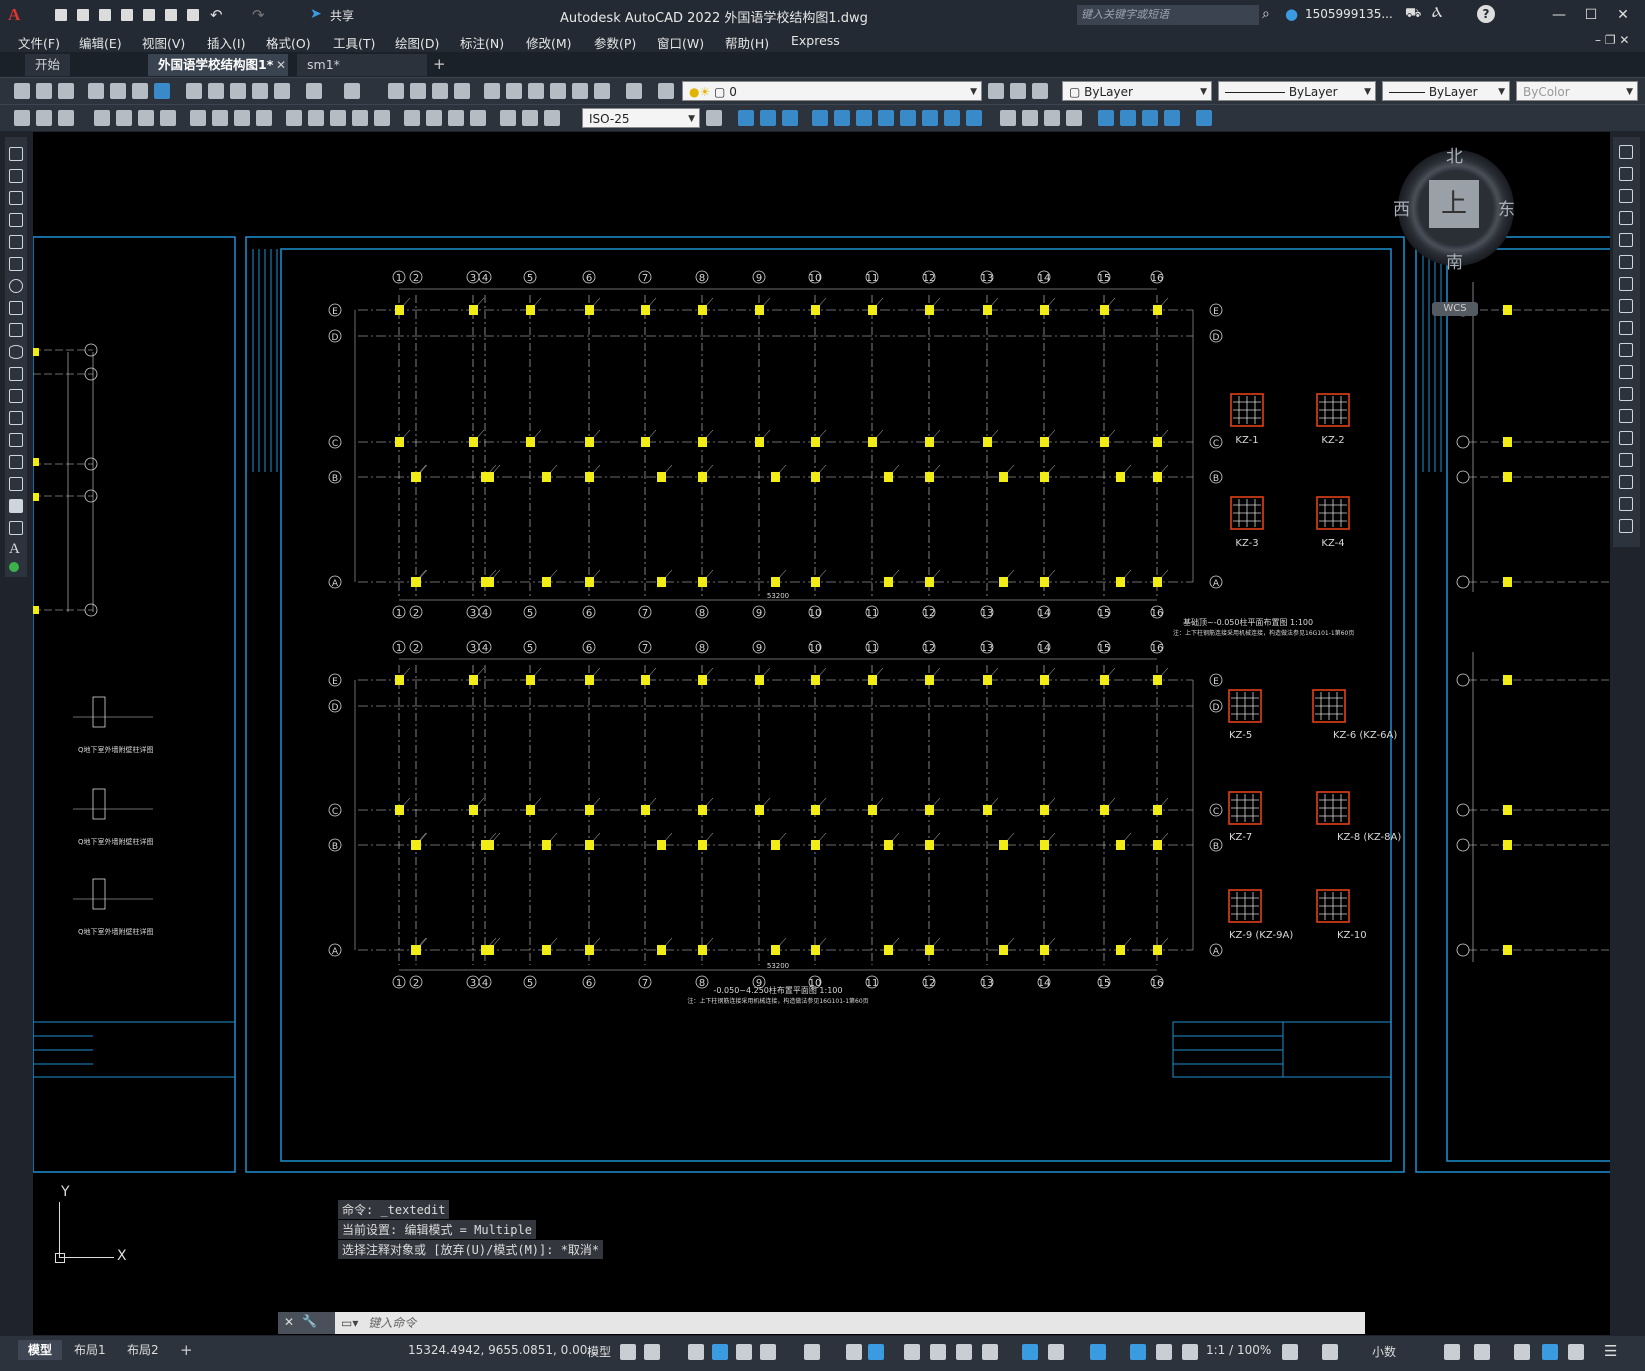 Image resolution: width=1645 pixels, height=1371 pixels. I want to click on maximize-icon: ☐, so click(1591, 15).